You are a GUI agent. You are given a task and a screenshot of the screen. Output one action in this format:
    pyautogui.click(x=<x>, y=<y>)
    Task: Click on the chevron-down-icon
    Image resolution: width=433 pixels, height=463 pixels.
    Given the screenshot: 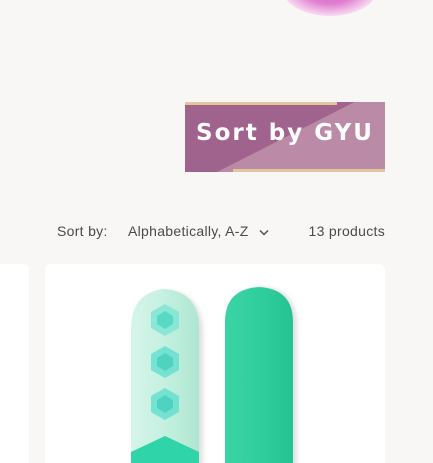 What is the action you would take?
    pyautogui.click(x=264, y=232)
    